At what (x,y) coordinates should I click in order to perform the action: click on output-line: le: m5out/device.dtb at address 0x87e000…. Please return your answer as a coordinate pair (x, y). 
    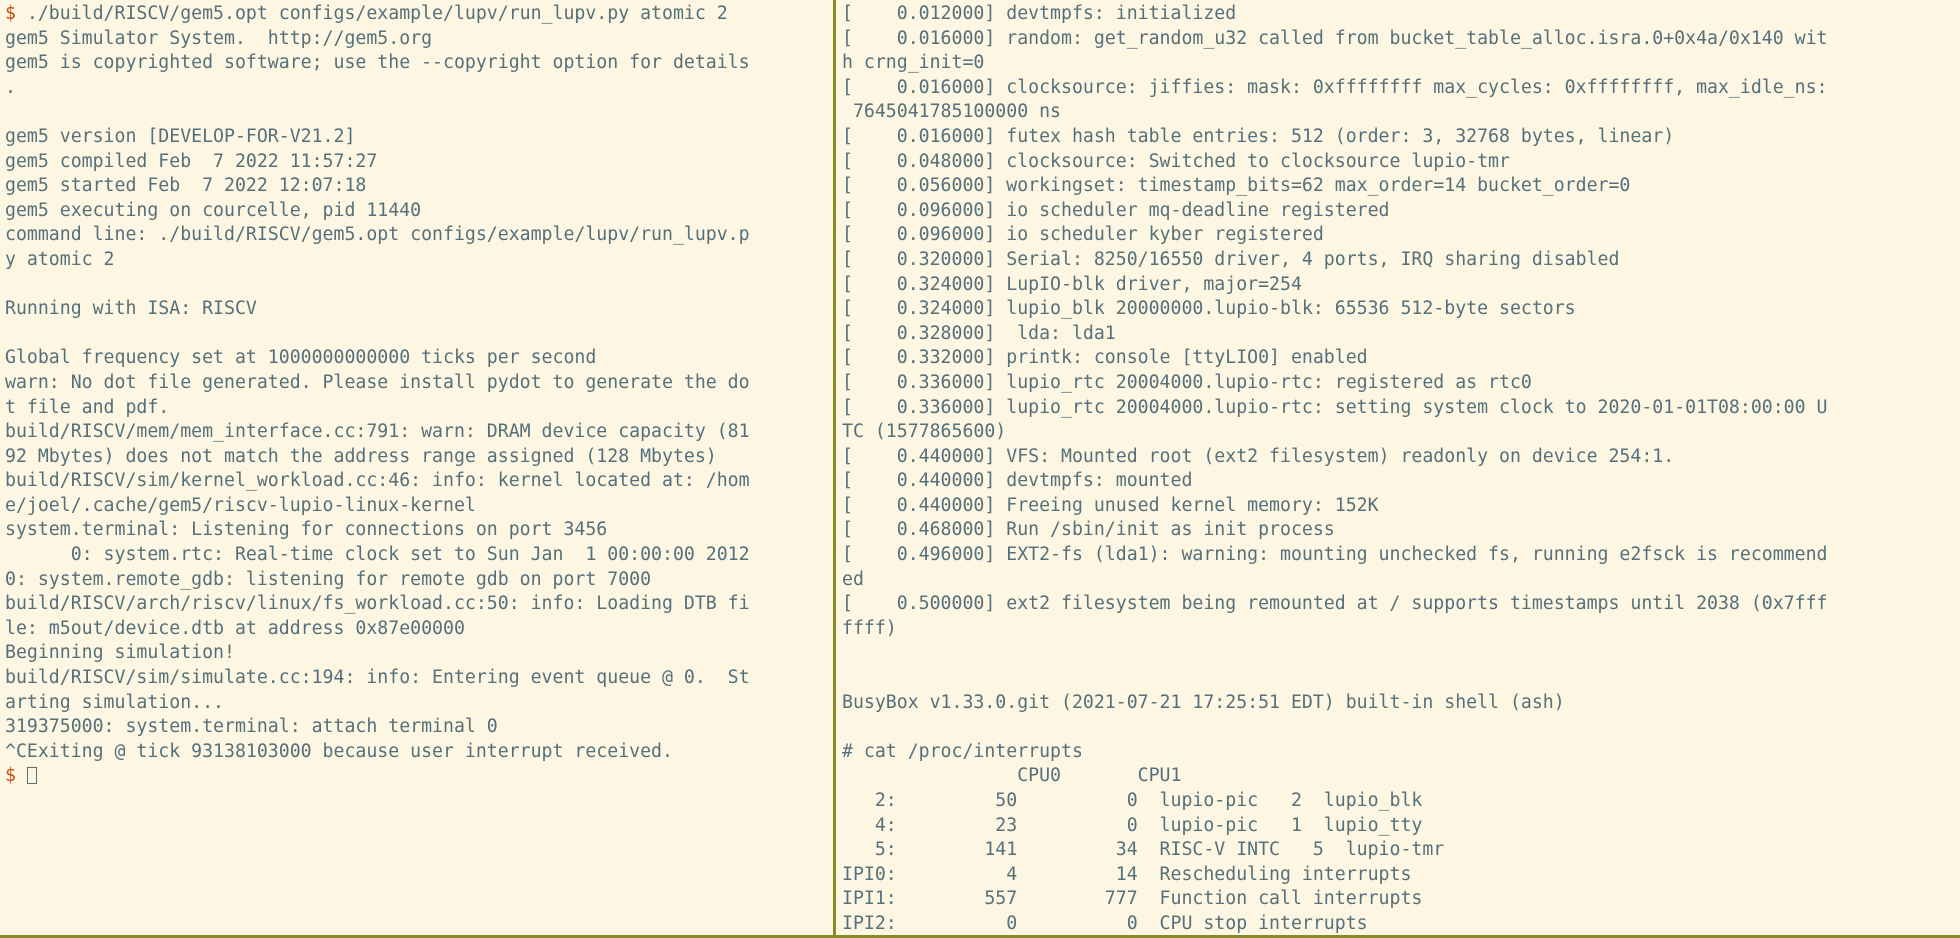
    Looking at the image, I should click on (235, 628).